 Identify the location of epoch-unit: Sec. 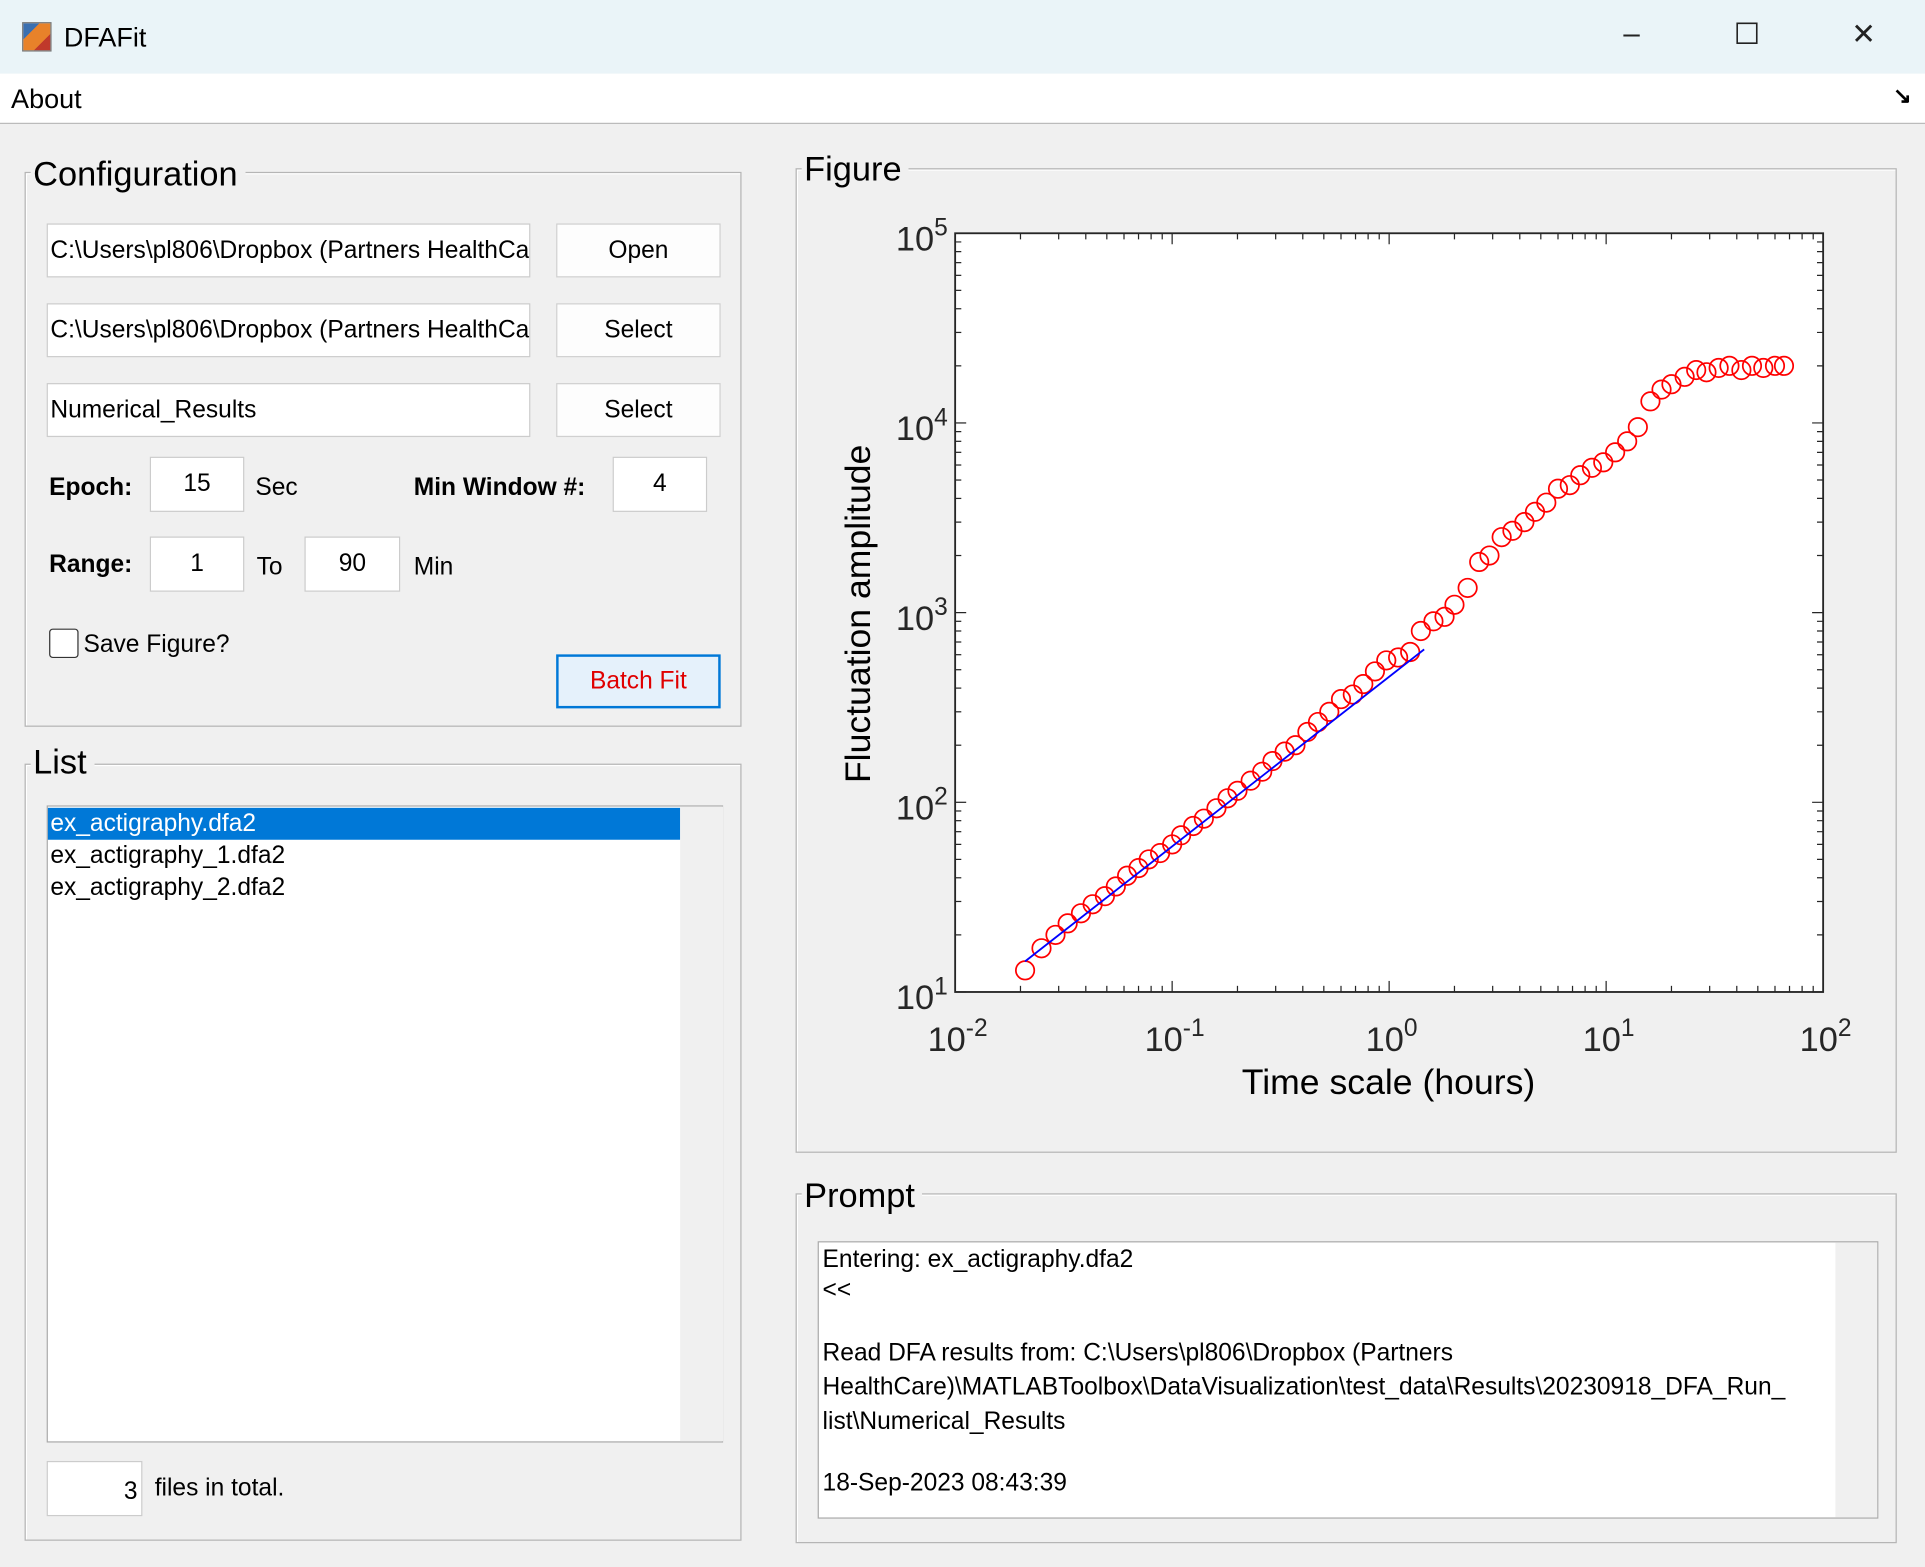
(276, 487).